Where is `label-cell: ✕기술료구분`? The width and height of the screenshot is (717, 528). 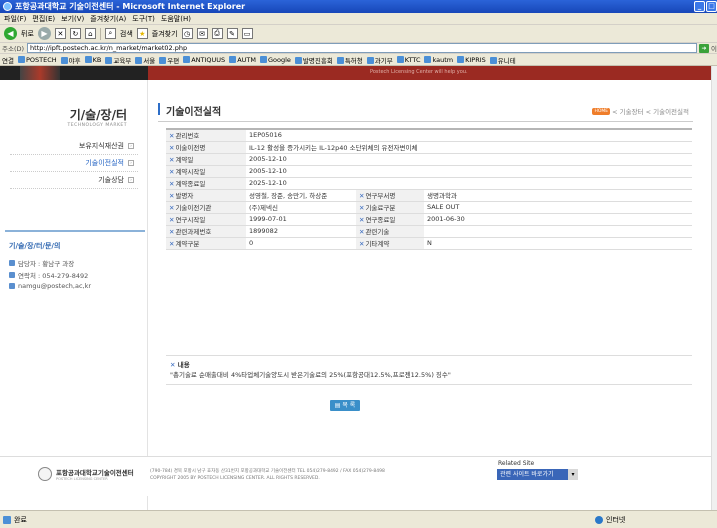 label-cell: ✕기술료구분 is located at coordinates (390, 207).